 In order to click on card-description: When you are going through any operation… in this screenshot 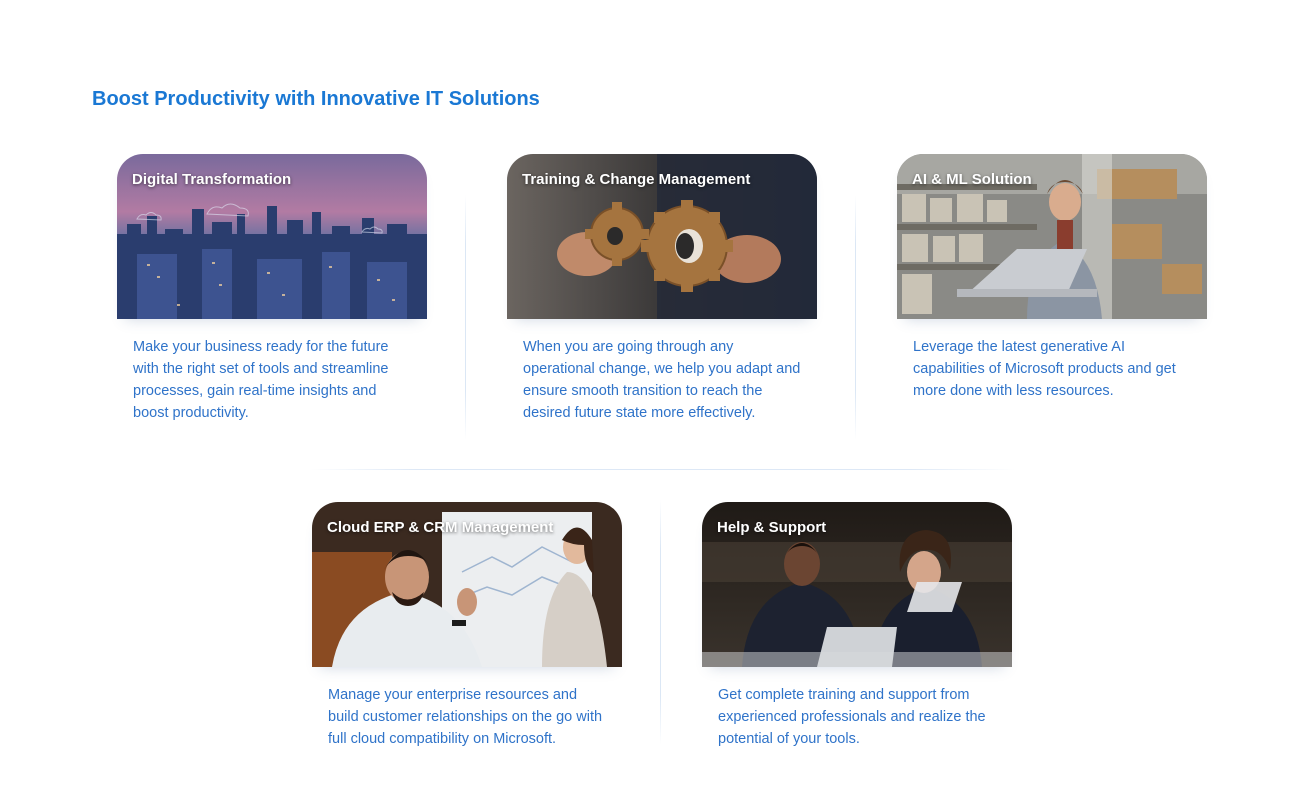, I will do `click(662, 380)`.